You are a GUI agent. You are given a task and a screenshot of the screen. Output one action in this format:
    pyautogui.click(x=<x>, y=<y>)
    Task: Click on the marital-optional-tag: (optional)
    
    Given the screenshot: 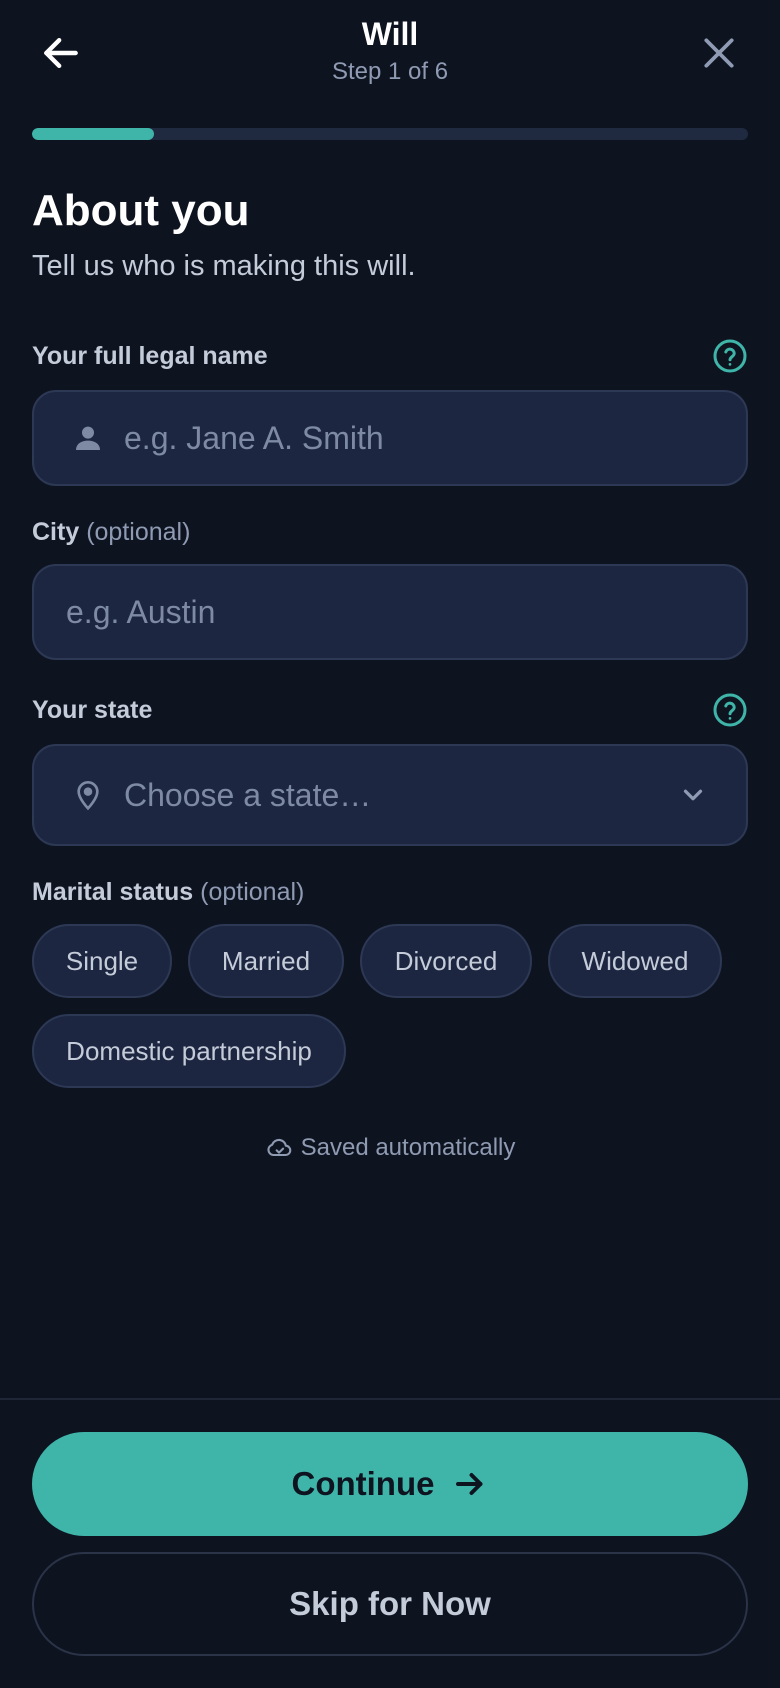 What is the action you would take?
    pyautogui.click(x=252, y=892)
    